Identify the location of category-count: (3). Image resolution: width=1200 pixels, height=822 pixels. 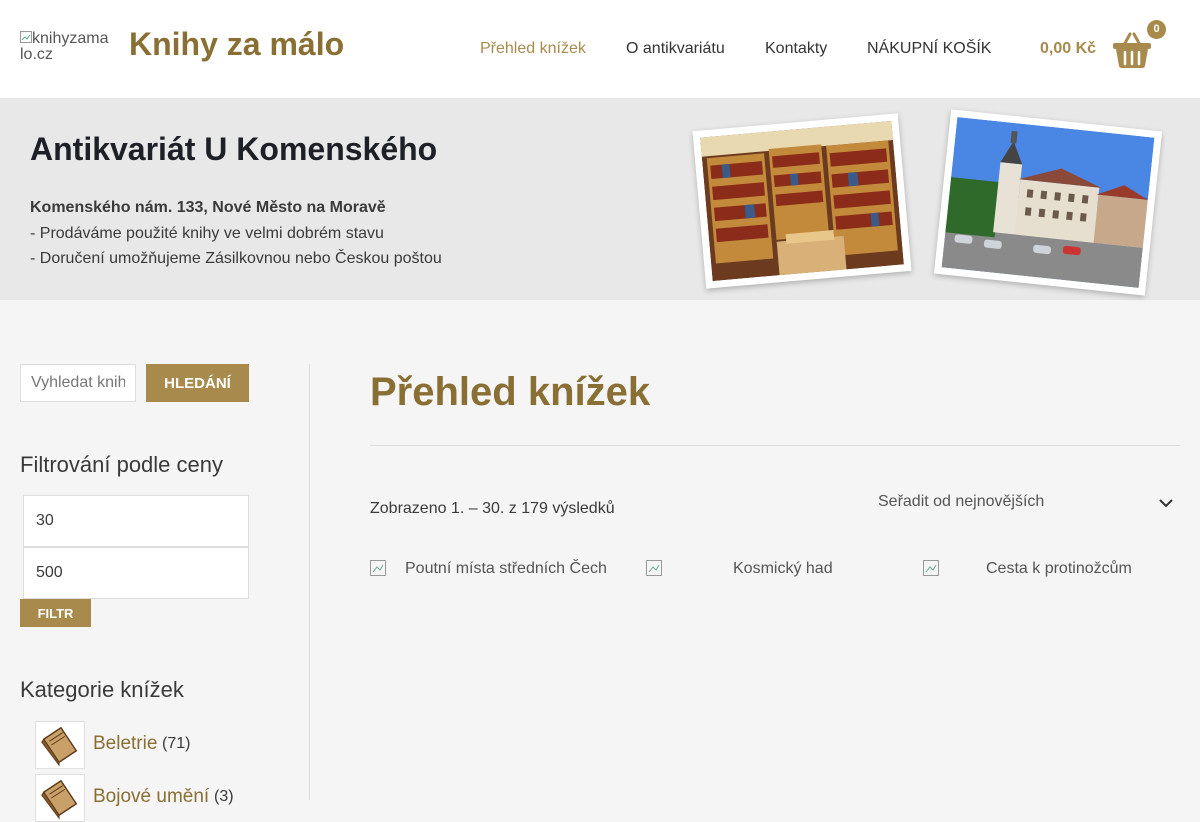
(224, 796).